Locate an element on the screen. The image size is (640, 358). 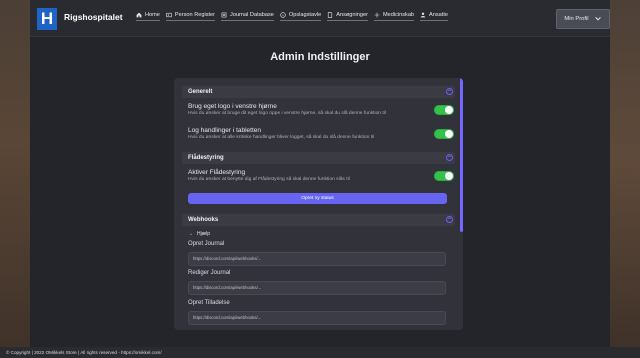
section-fleet-header: Flådestyring − is located at coordinates (318, 158).